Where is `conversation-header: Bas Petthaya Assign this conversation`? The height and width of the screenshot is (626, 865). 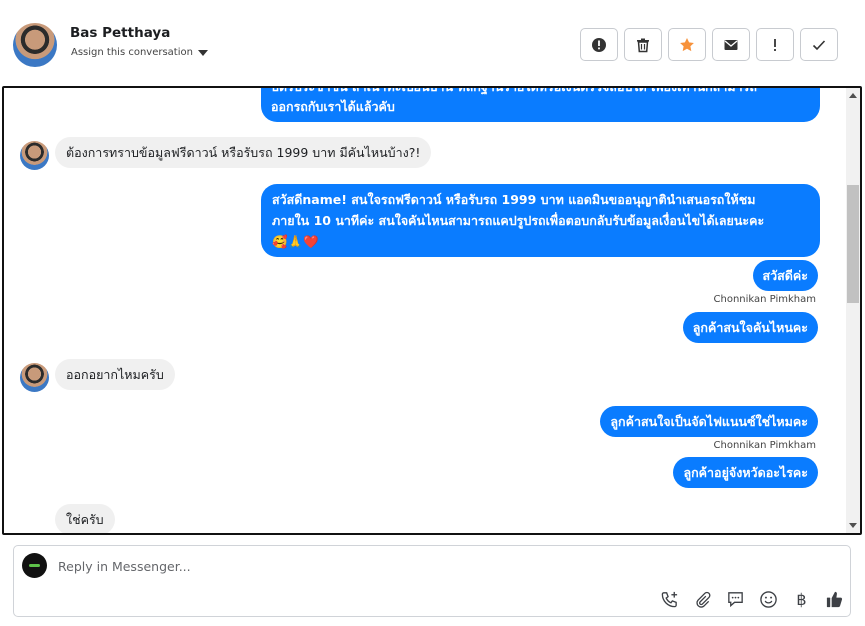
conversation-header: Bas Petthaya Assign this conversation is located at coordinates (432, 43).